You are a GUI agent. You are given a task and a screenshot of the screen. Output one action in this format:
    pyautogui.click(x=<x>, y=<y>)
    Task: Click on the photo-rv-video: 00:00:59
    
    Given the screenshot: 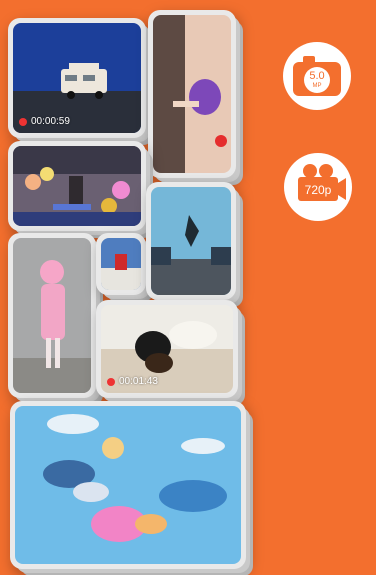 What is the action you would take?
    pyautogui.click(x=77, y=78)
    